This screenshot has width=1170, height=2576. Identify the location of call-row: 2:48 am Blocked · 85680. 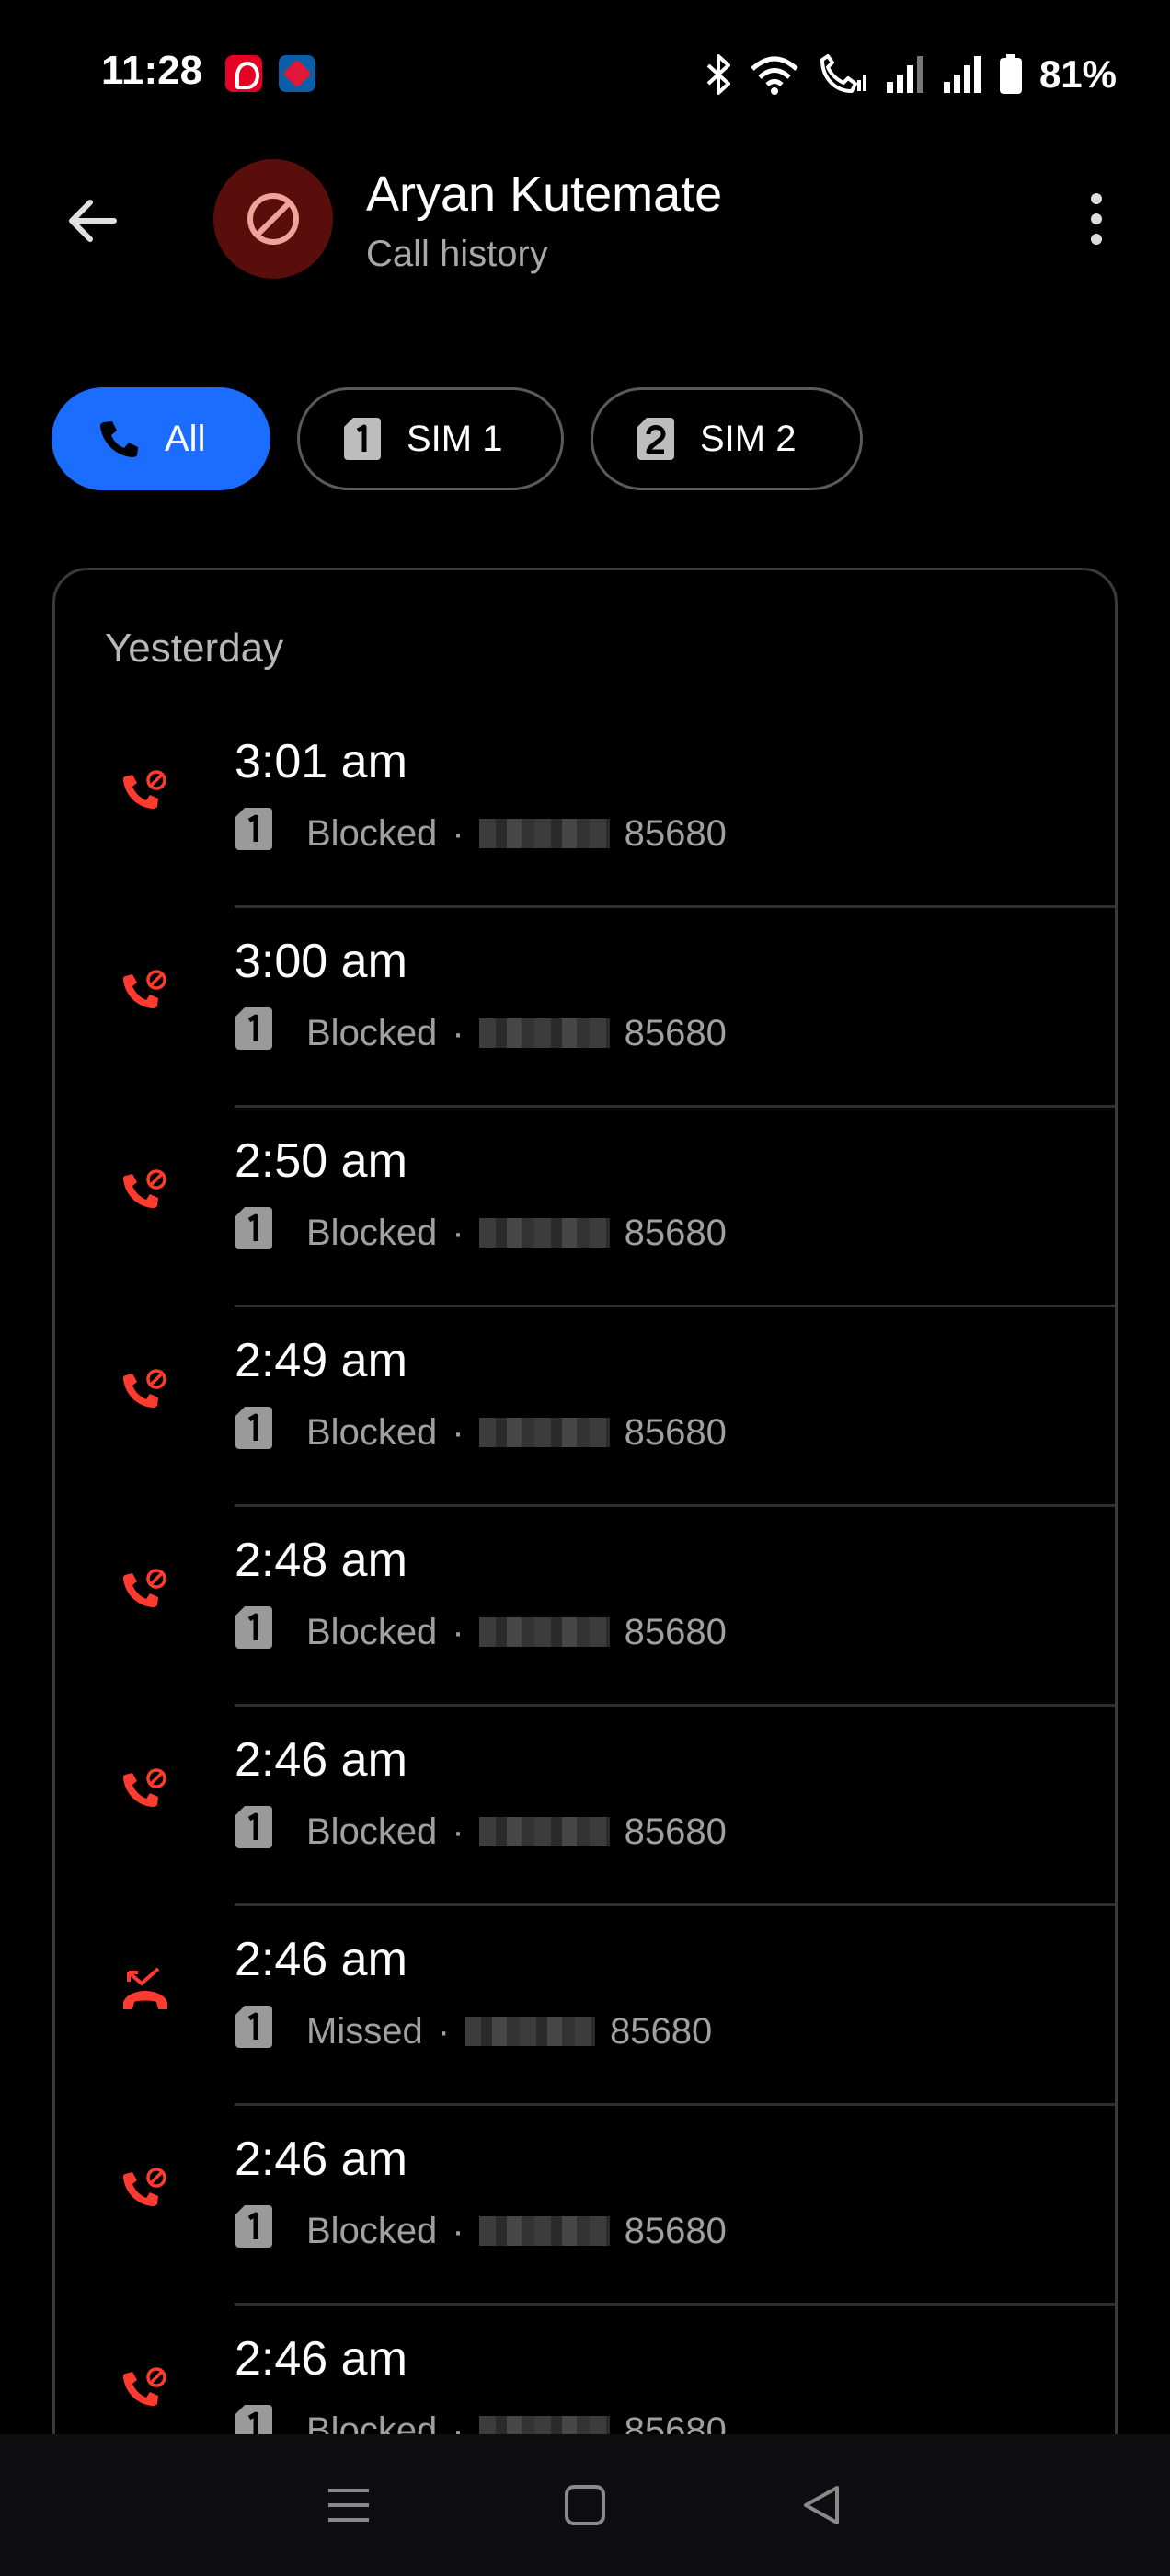
(585, 1607).